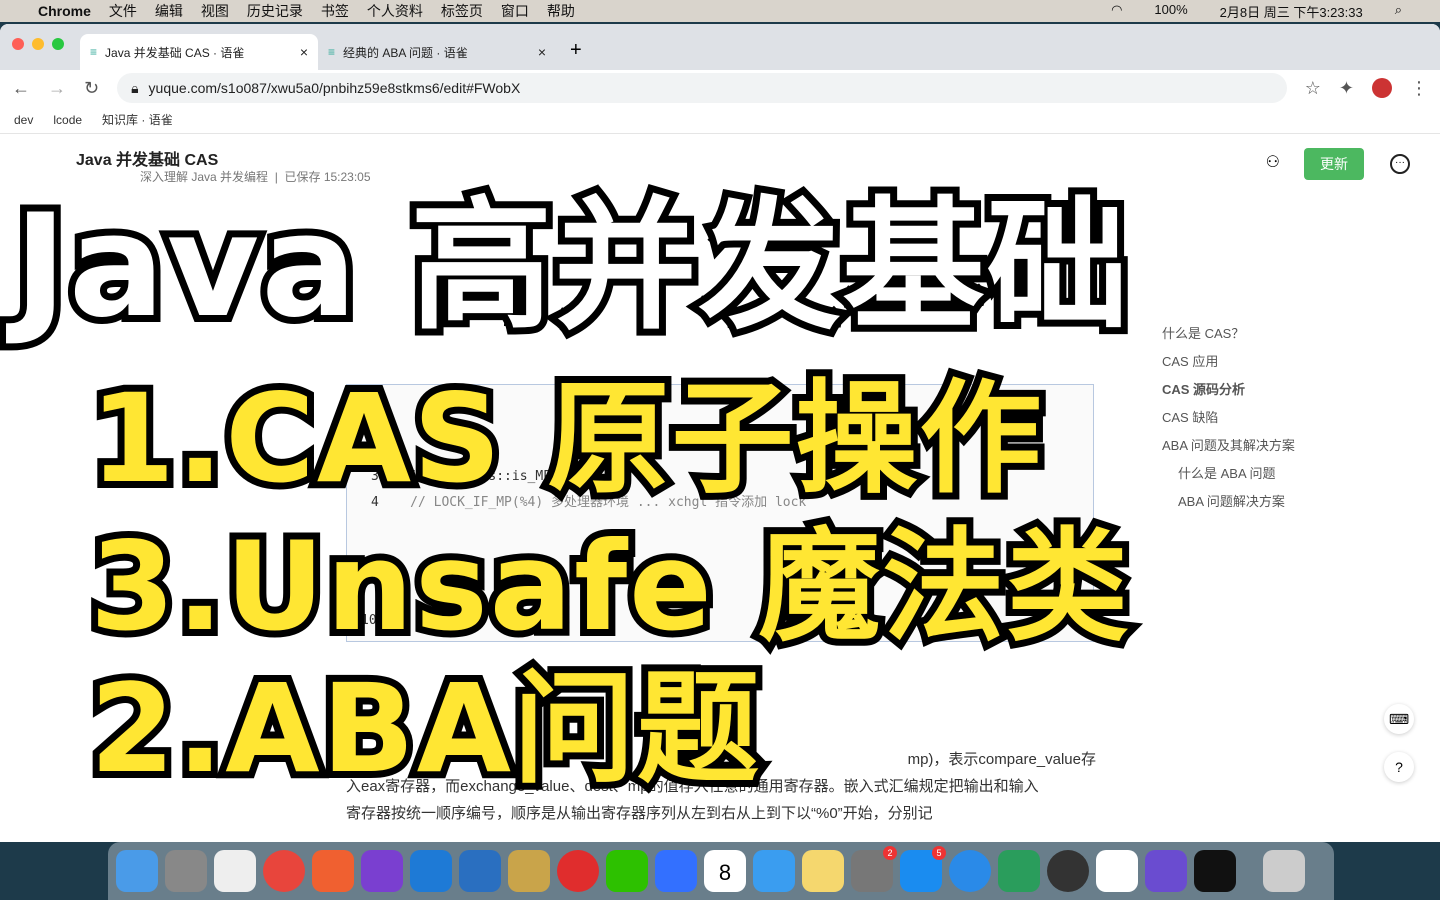  Describe the element at coordinates (578, 871) in the screenshot. I see `netease-music-icon` at that location.